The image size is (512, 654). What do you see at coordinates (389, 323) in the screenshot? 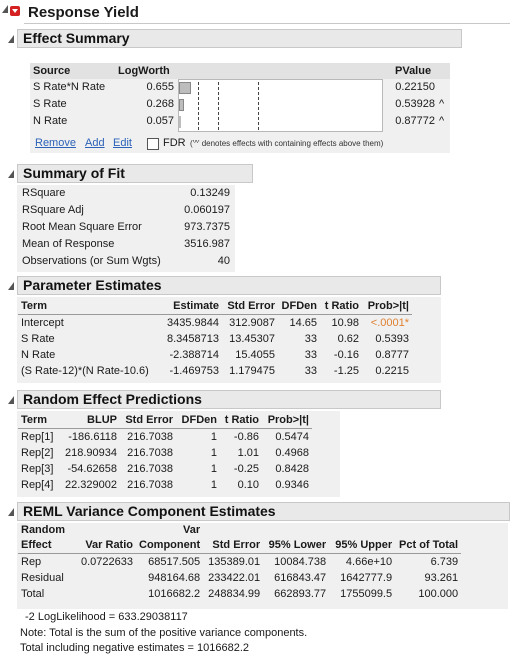
I see `prob-cell: <.0001*` at bounding box center [389, 323].